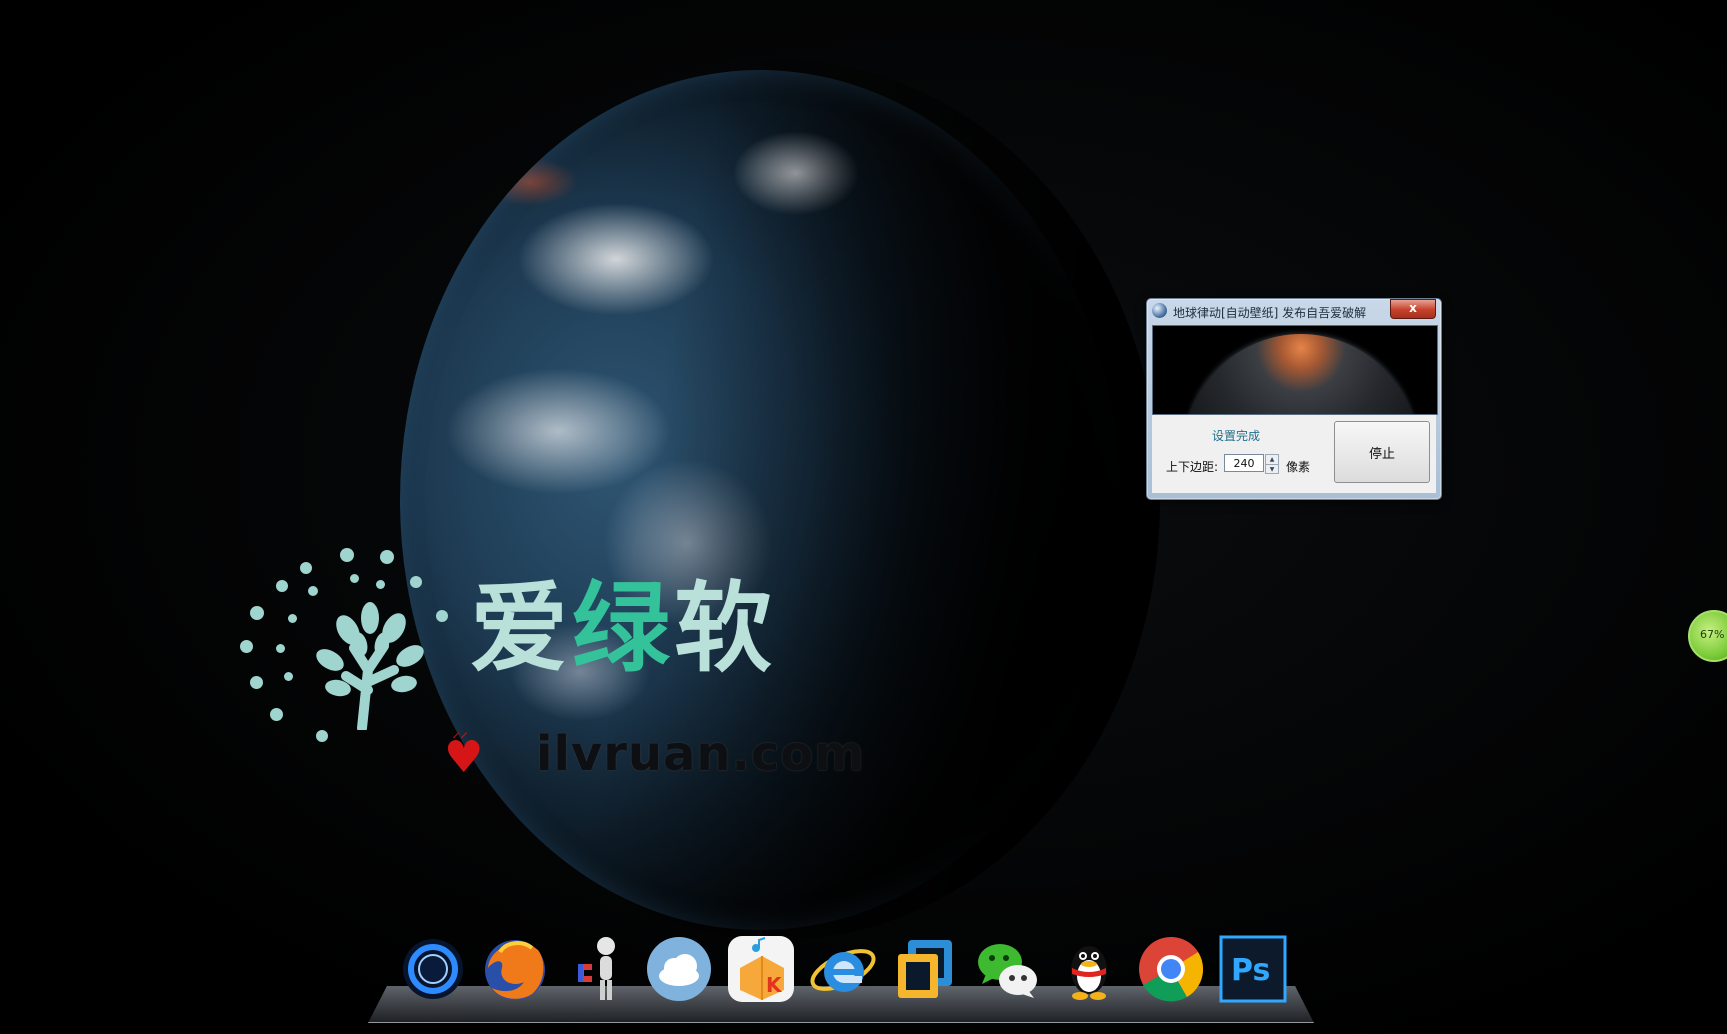  What do you see at coordinates (1270, 313) in the screenshot?
I see `dialog-title: 地球律动[自动壁纸] 发布自吾爱破解` at bounding box center [1270, 313].